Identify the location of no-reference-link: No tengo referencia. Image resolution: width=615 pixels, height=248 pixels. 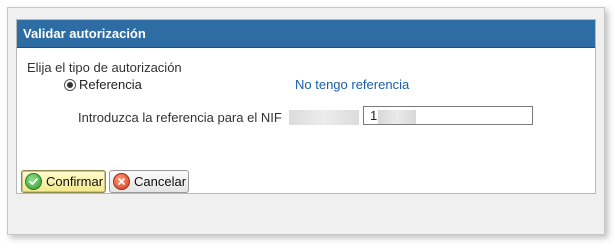
(352, 84).